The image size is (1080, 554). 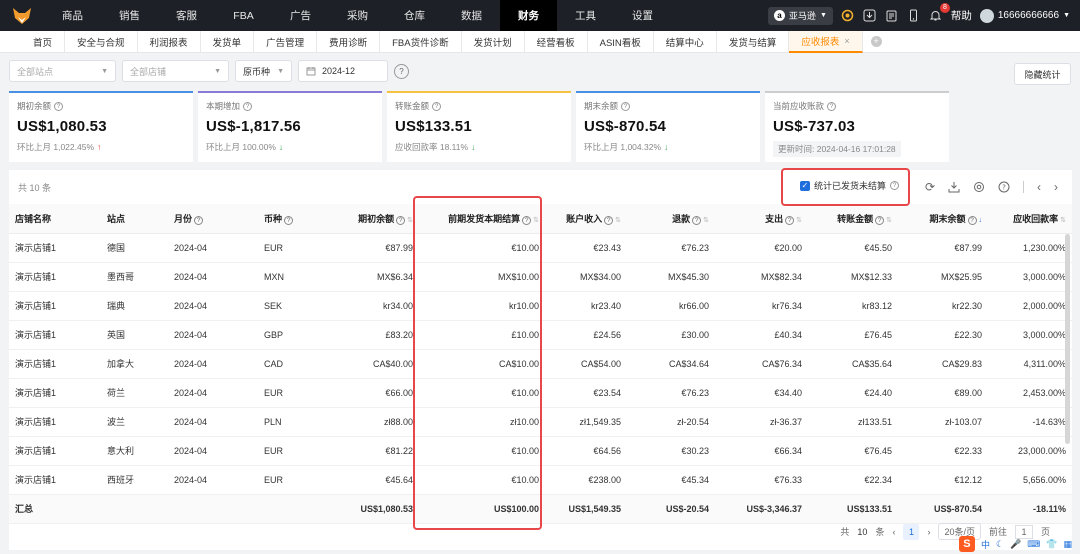 What do you see at coordinates (482, 219) in the screenshot?
I see `col-header-5: 前期发货本期结算? ⇅` at bounding box center [482, 219].